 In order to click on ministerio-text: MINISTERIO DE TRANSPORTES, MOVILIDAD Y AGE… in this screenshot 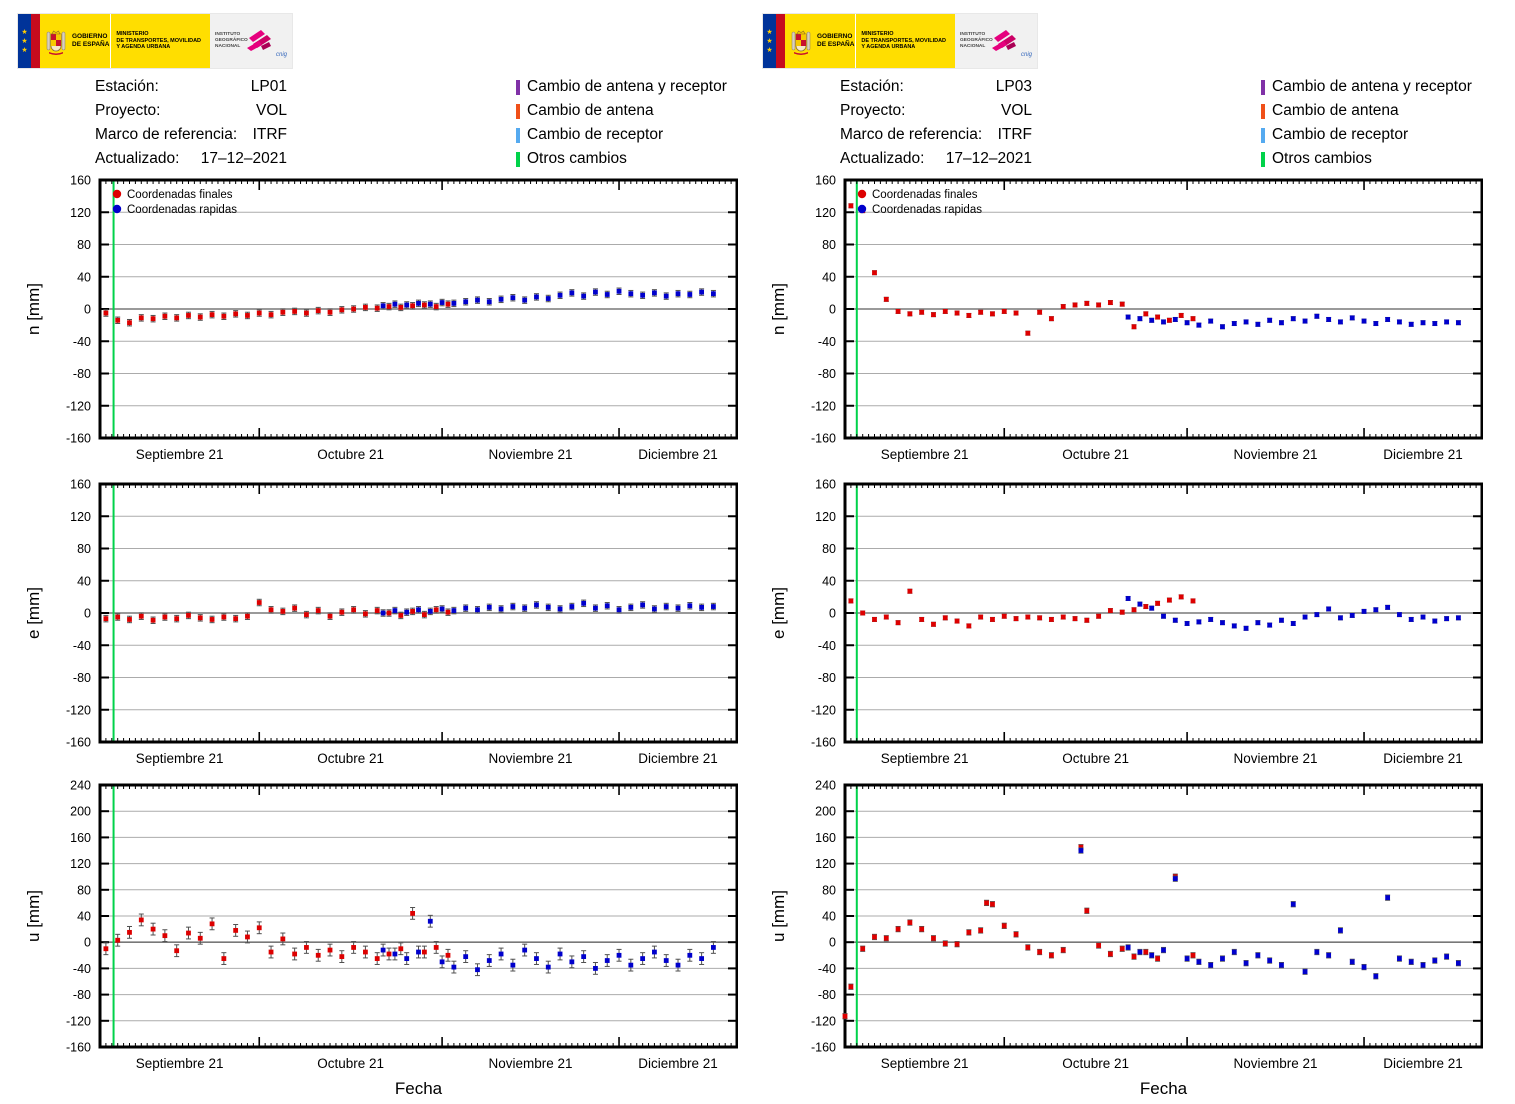, I will do `click(904, 40)`.